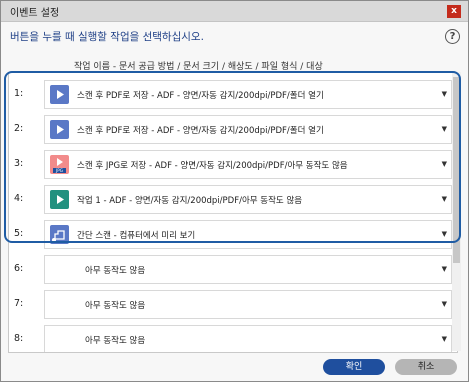  What do you see at coordinates (19, 338) in the screenshot?
I see `row-number: 8:` at bounding box center [19, 338].